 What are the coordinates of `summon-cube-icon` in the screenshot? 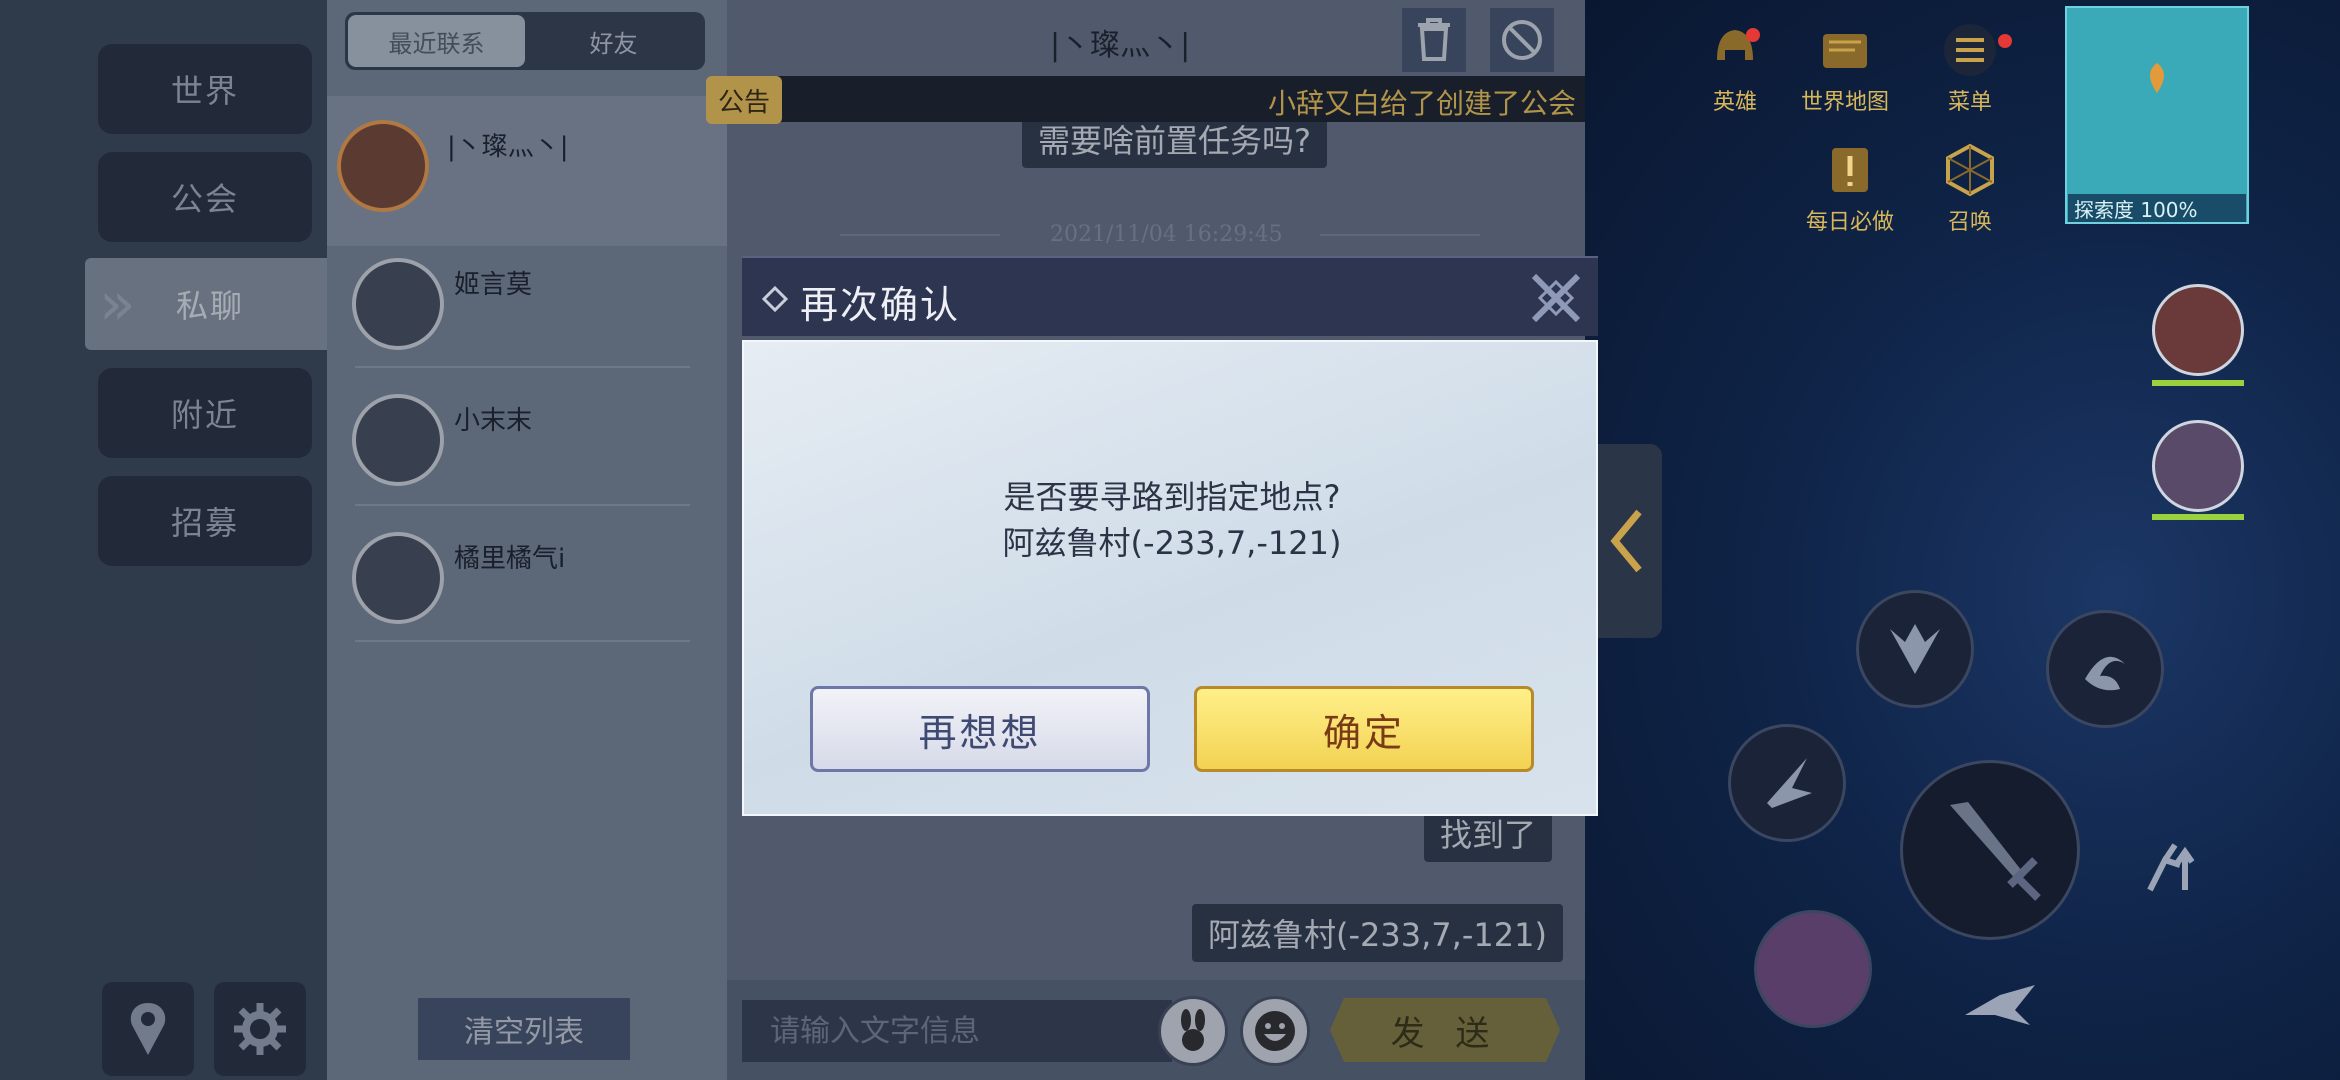 It's located at (1970, 170).